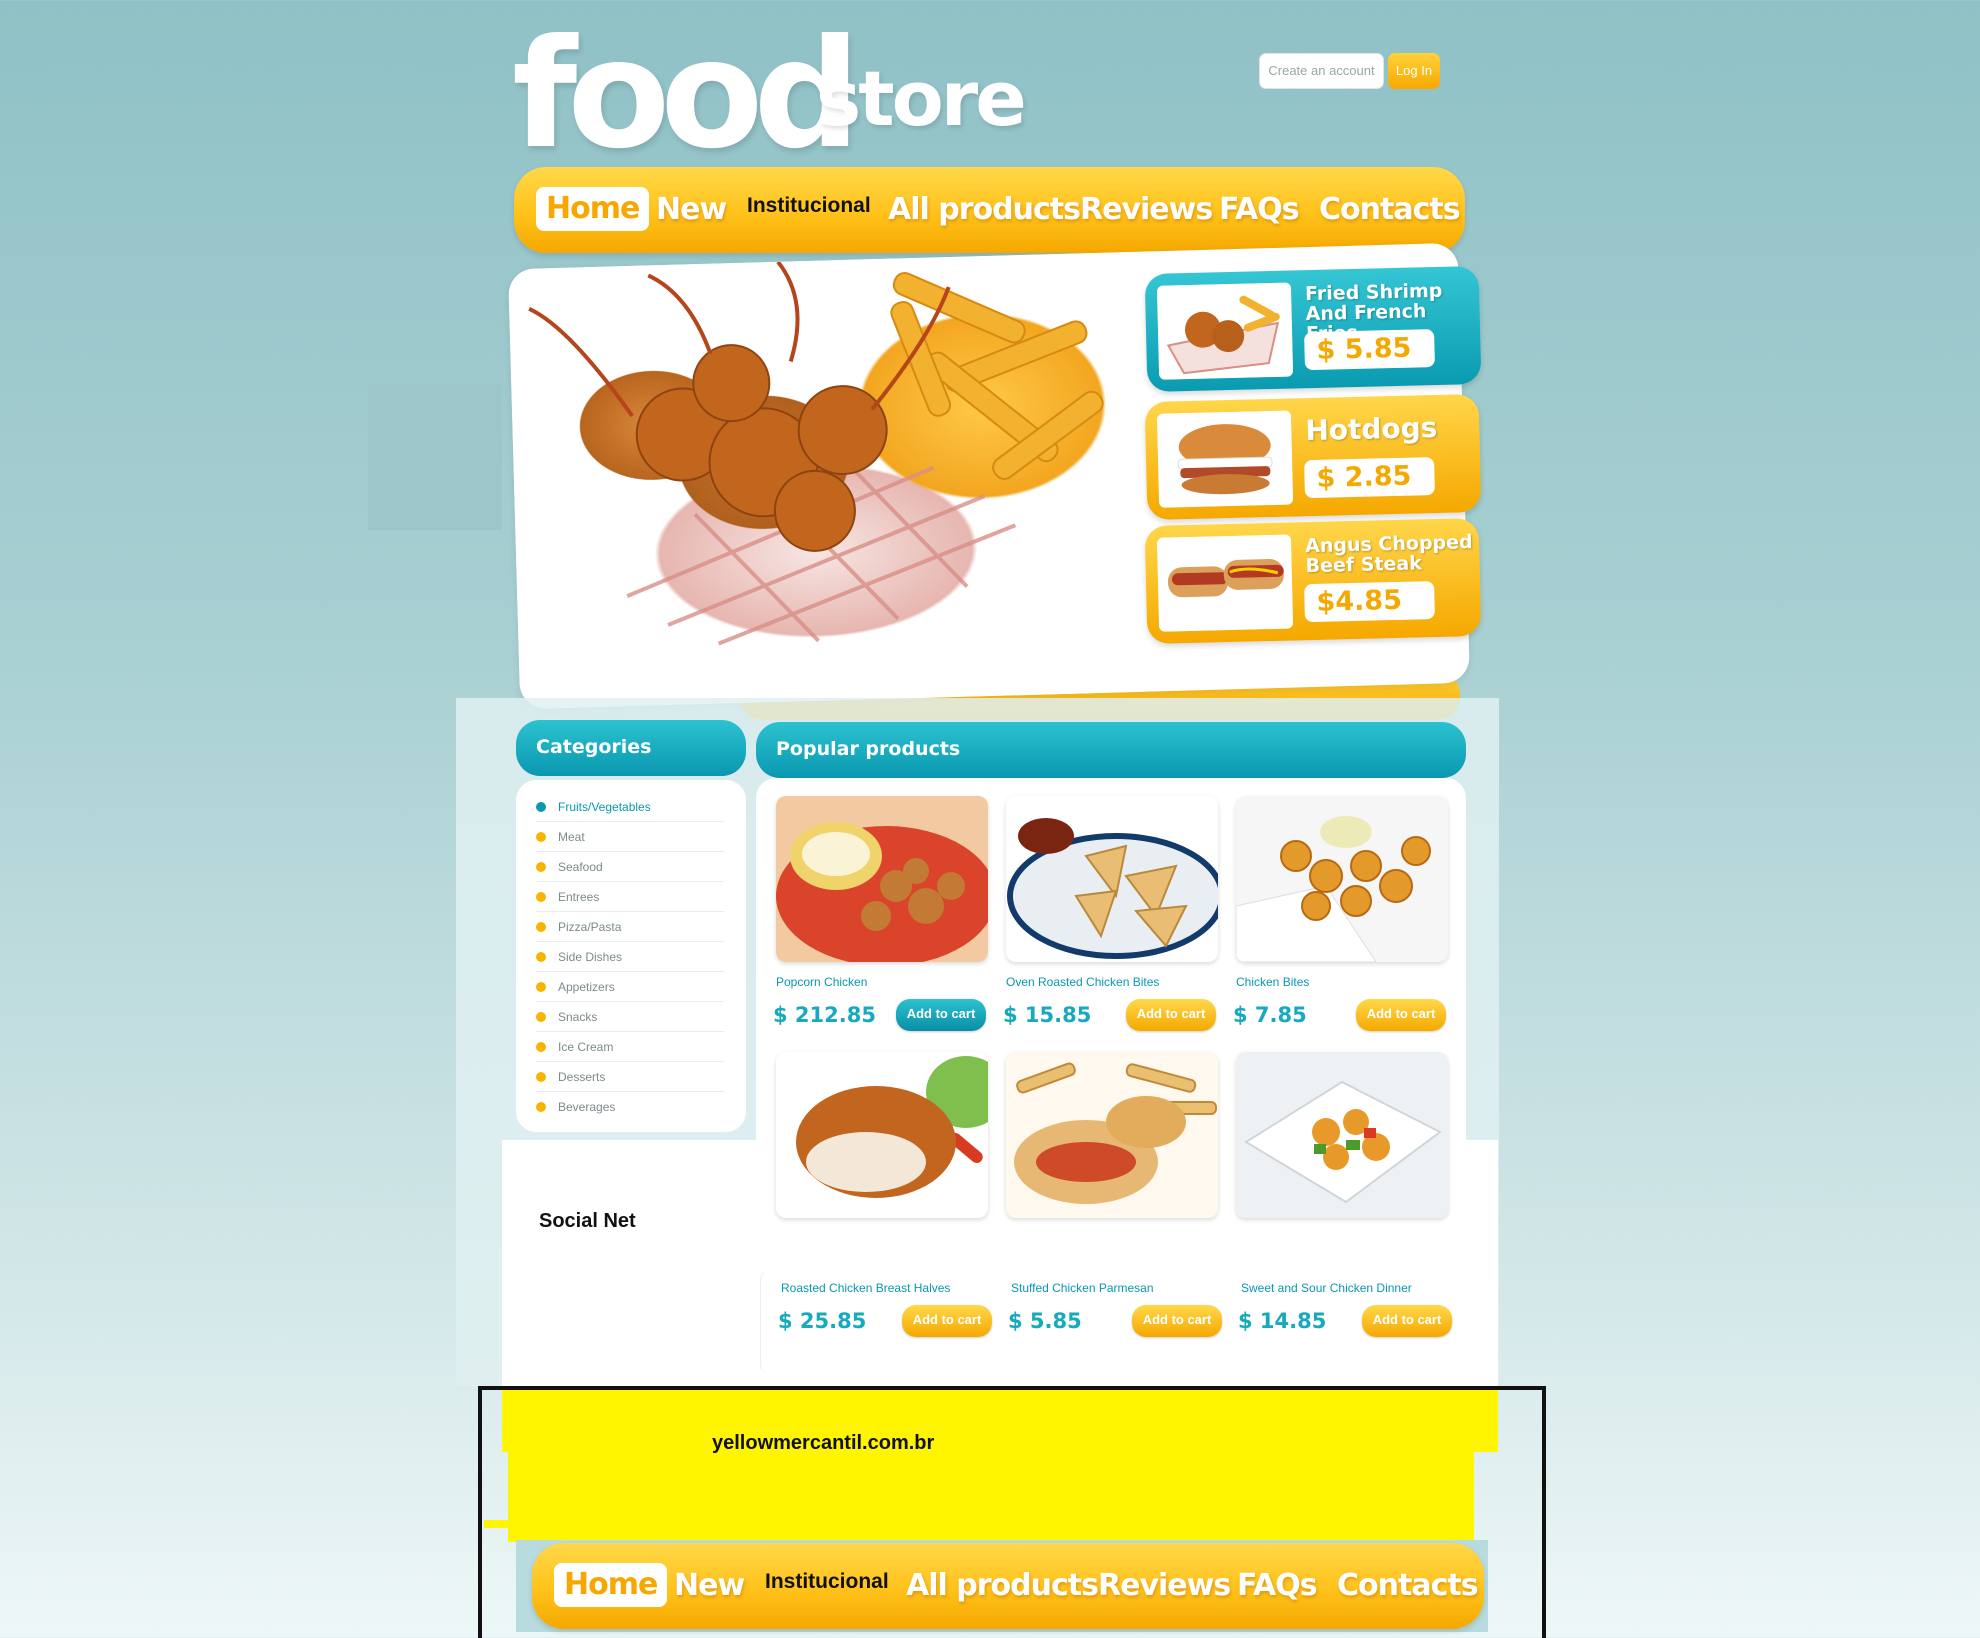  Describe the element at coordinates (580, 866) in the screenshot. I see `category-label: Seafood` at that location.